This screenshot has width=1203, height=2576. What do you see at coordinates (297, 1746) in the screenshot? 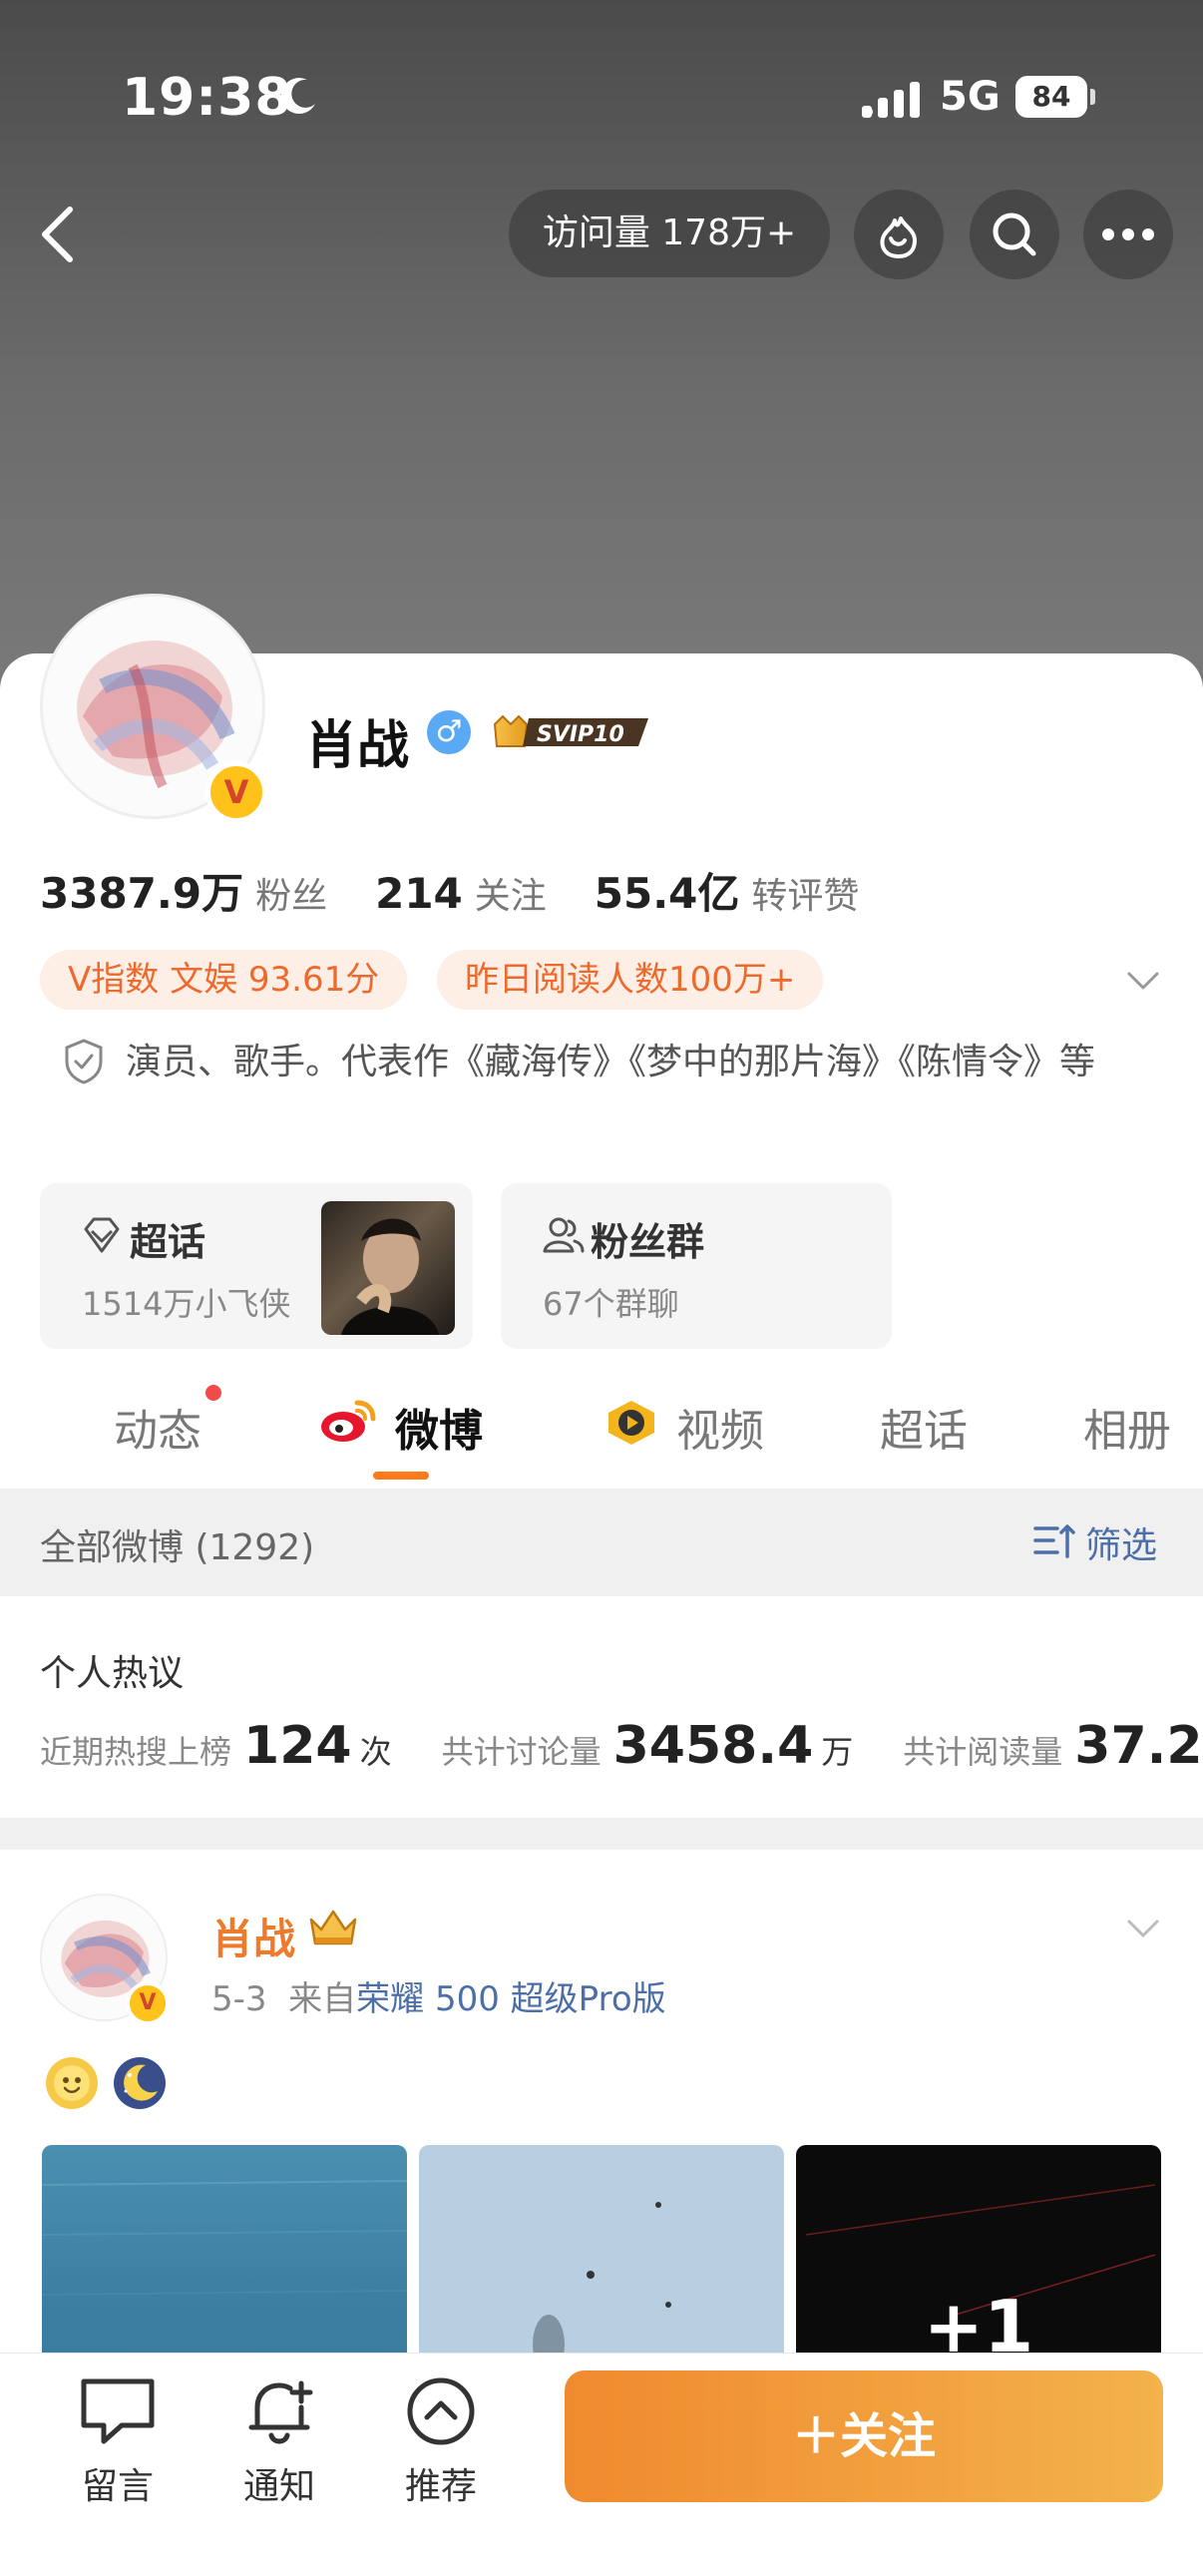
I see `hot-search-value: 124` at bounding box center [297, 1746].